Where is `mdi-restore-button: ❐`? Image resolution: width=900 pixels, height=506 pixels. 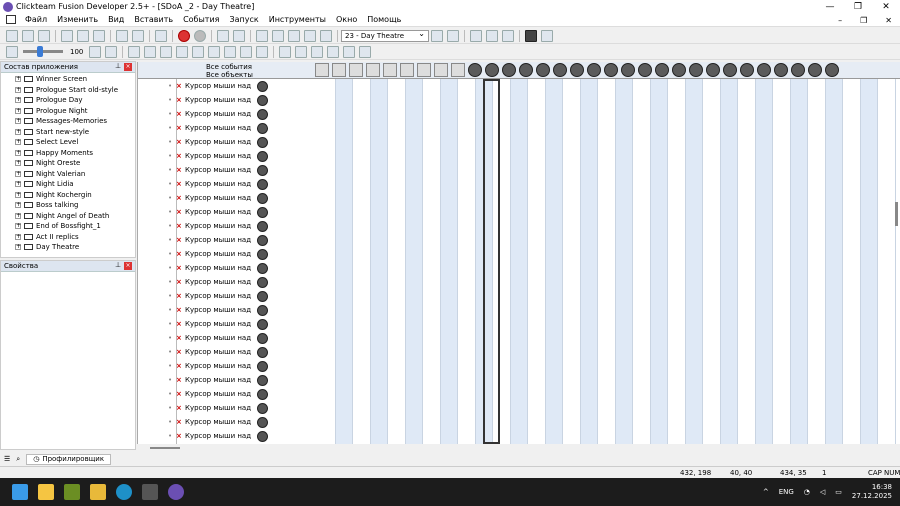 mdi-restore-button: ❐ is located at coordinates (863, 20).